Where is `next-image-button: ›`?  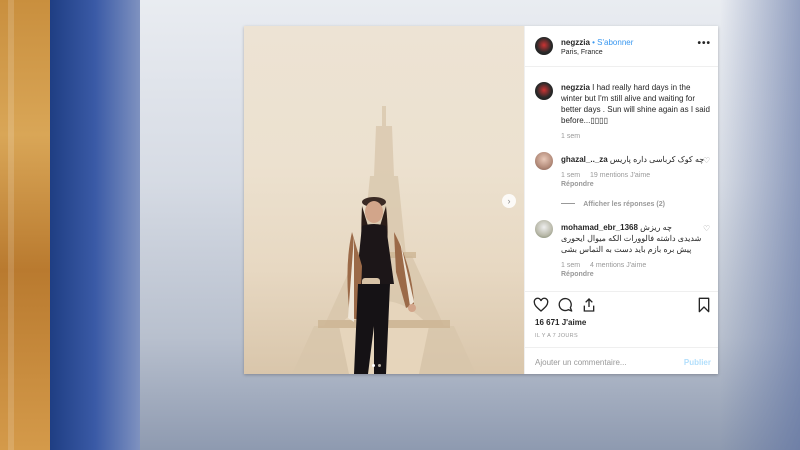 next-image-button: › is located at coordinates (509, 201).